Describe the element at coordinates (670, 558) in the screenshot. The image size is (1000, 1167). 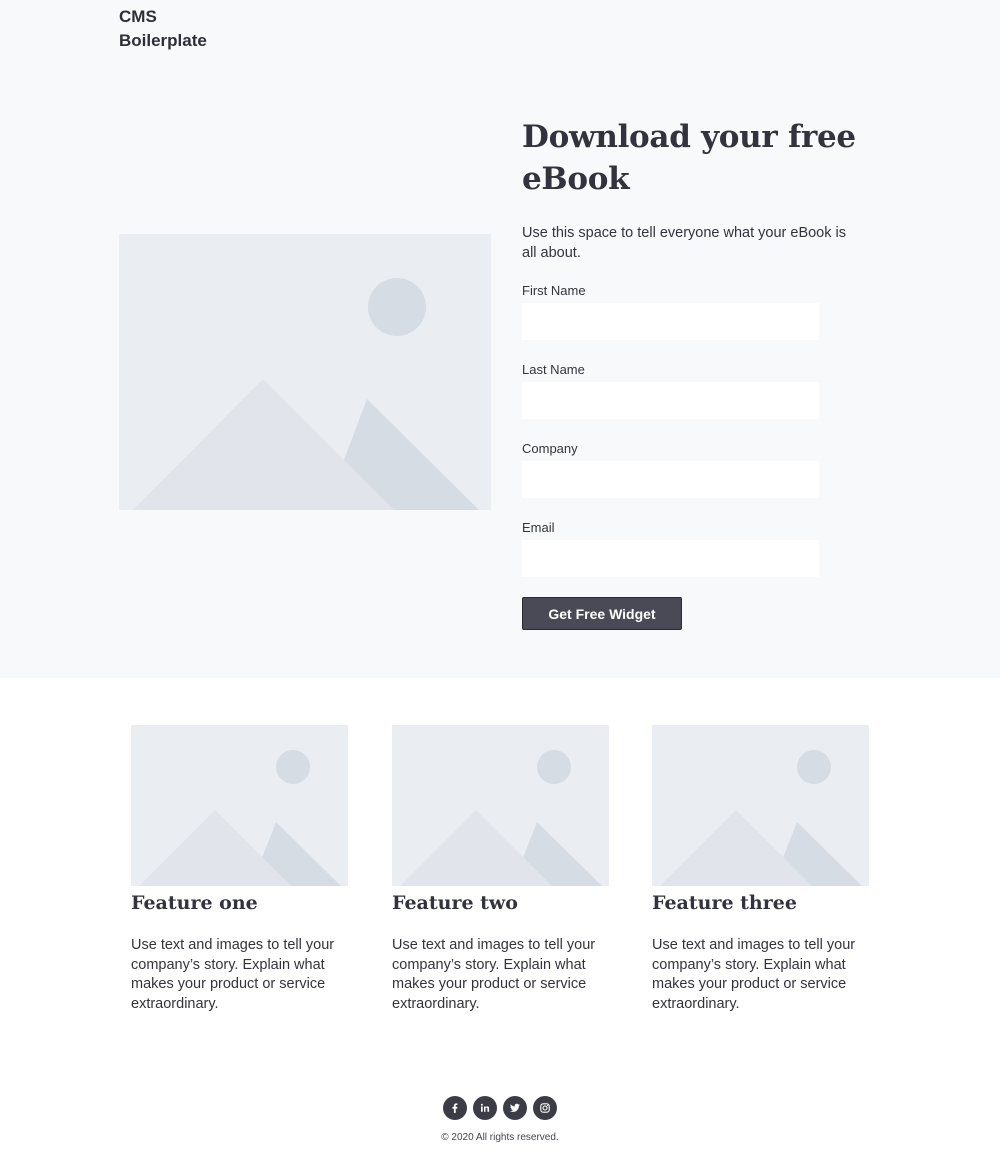
I see `email-field` at that location.